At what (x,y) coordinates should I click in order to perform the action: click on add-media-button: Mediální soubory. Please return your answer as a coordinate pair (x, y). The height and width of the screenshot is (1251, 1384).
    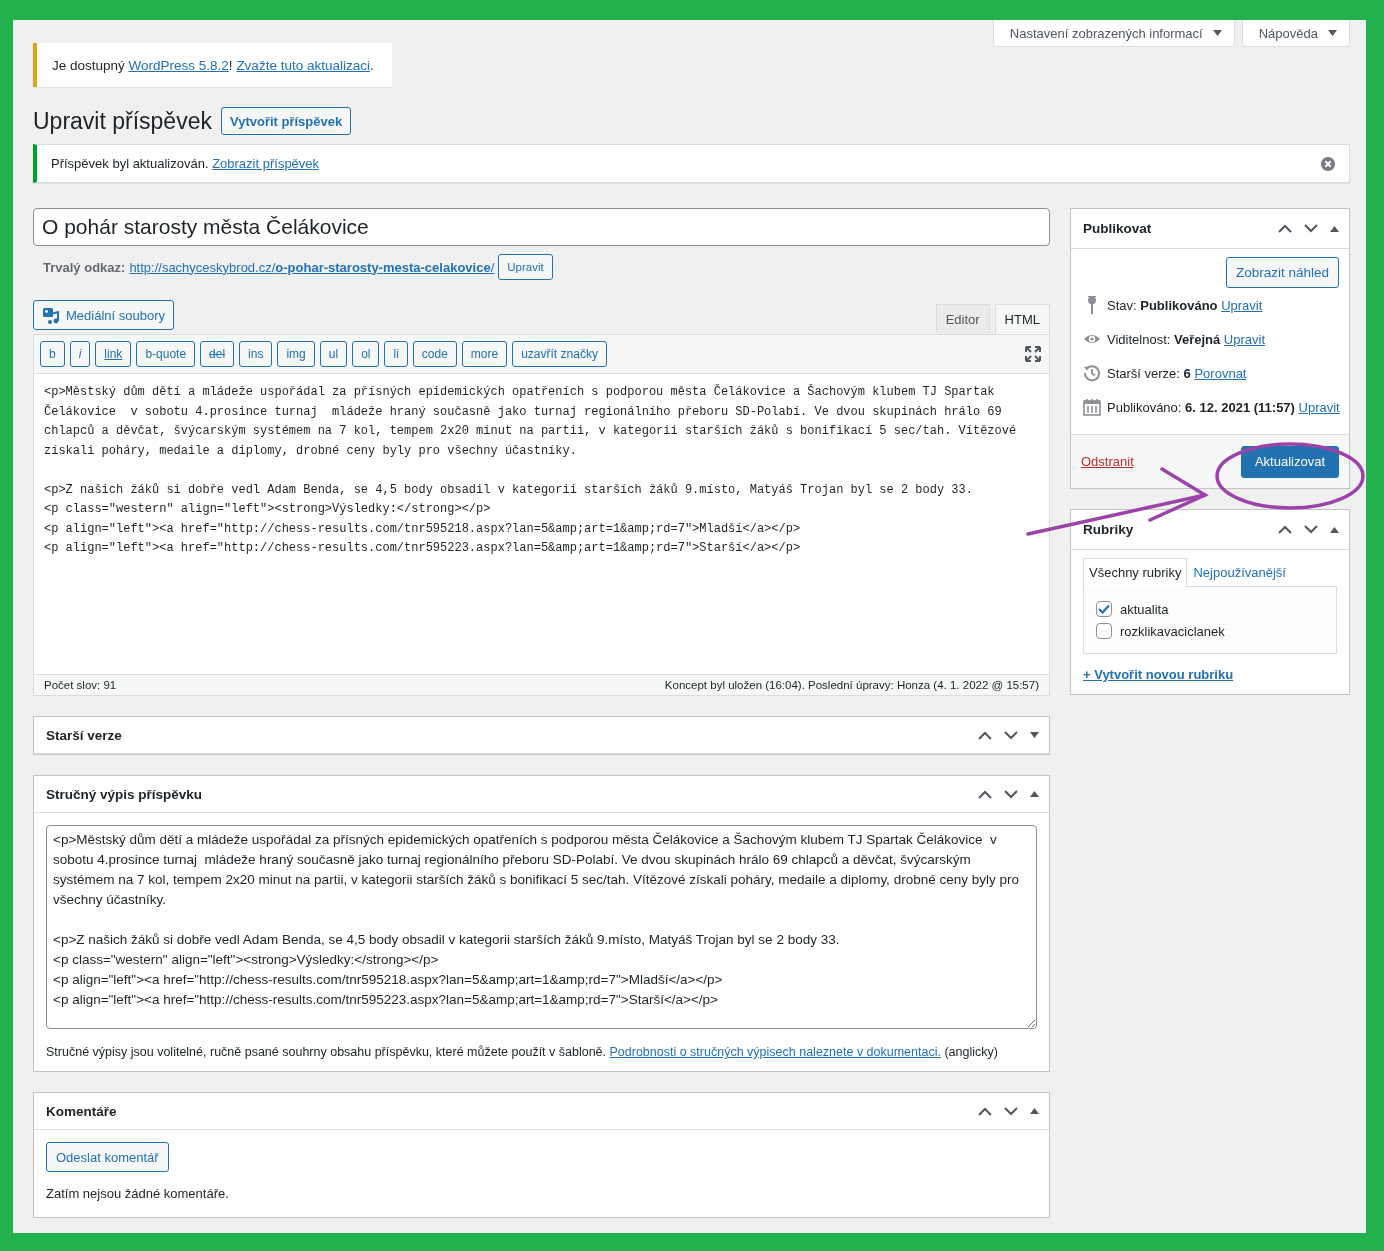
    Looking at the image, I should click on (103, 315).